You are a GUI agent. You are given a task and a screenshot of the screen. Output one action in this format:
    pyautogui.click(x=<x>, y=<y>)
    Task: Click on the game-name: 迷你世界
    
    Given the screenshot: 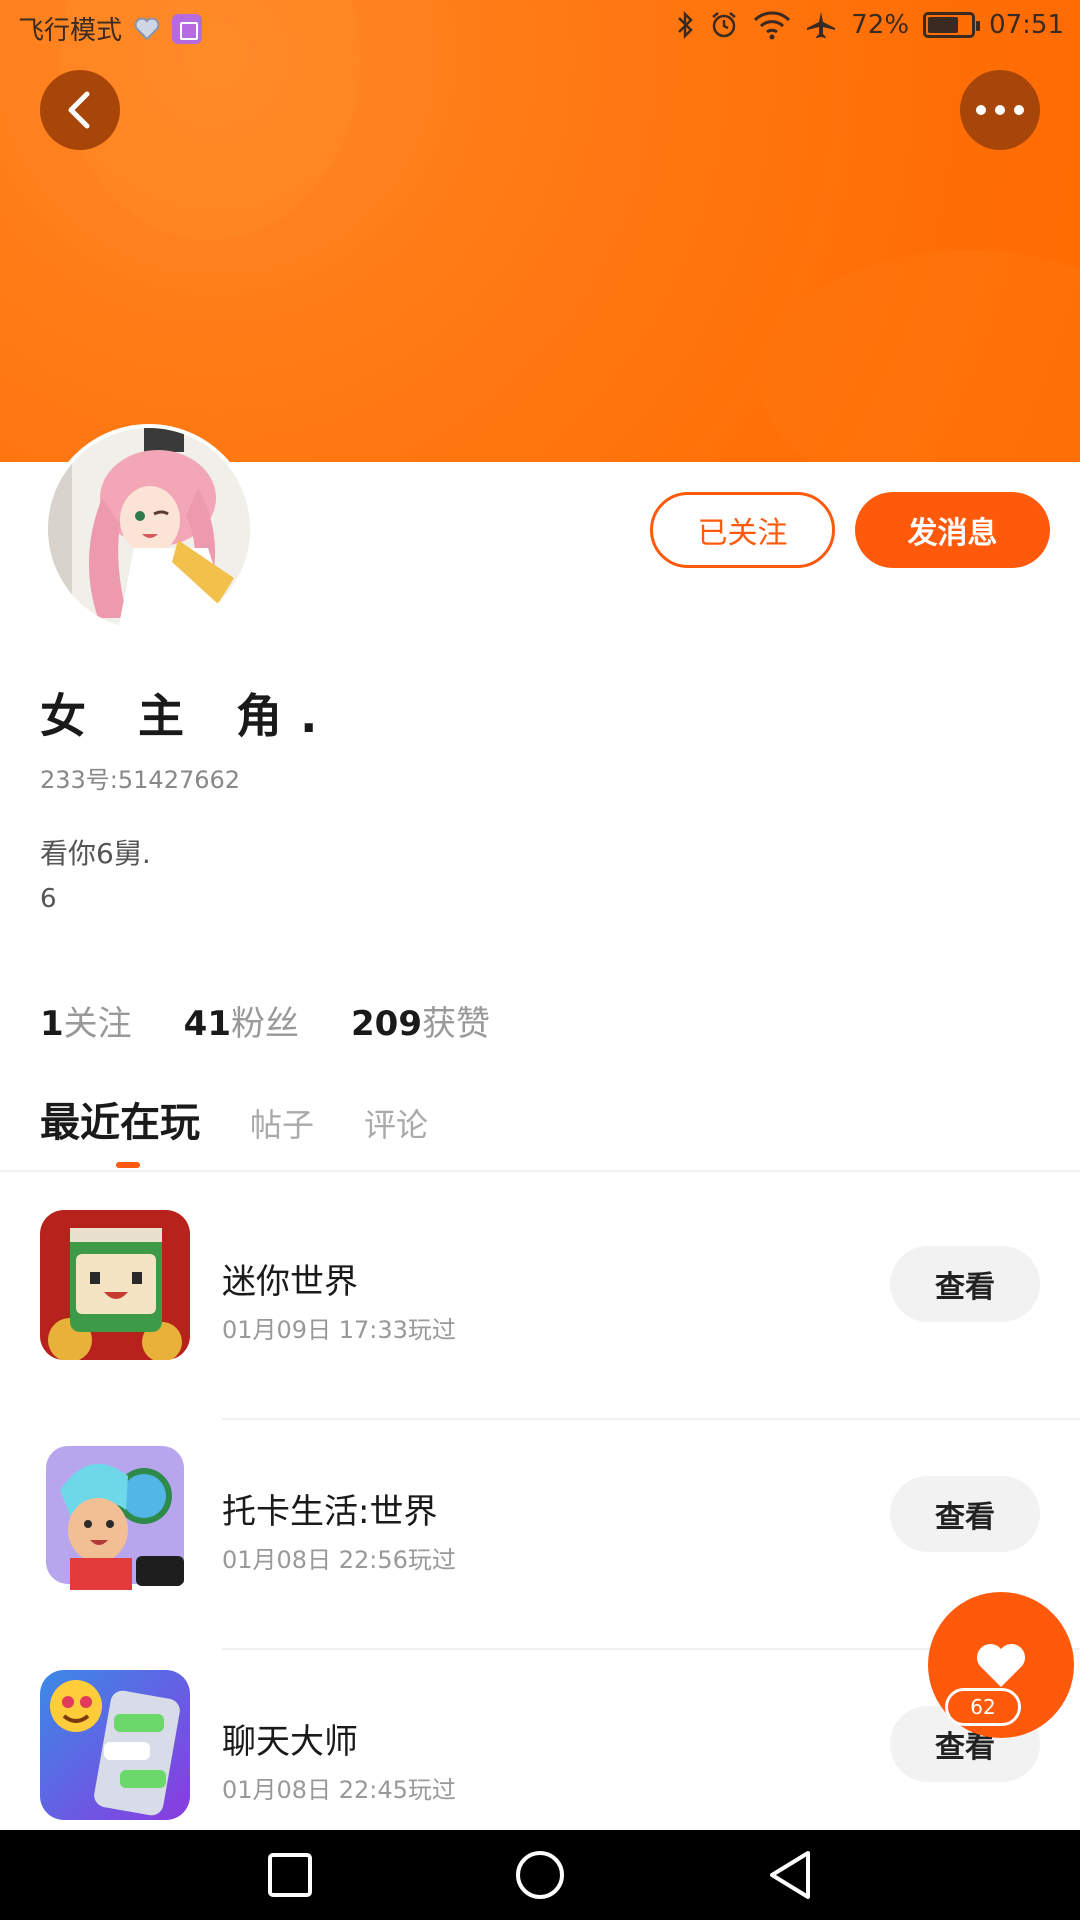 What is the action you would take?
    pyautogui.click(x=290, y=1282)
    